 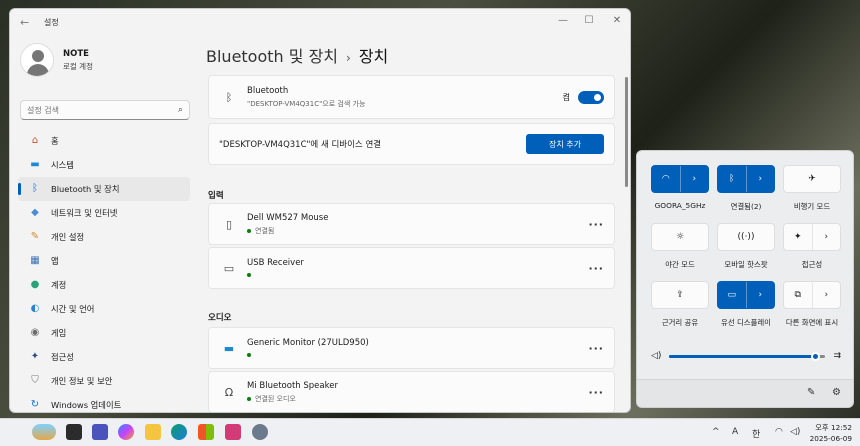 What do you see at coordinates (798, 295) in the screenshot?
I see `project-icon: ⧉` at bounding box center [798, 295].